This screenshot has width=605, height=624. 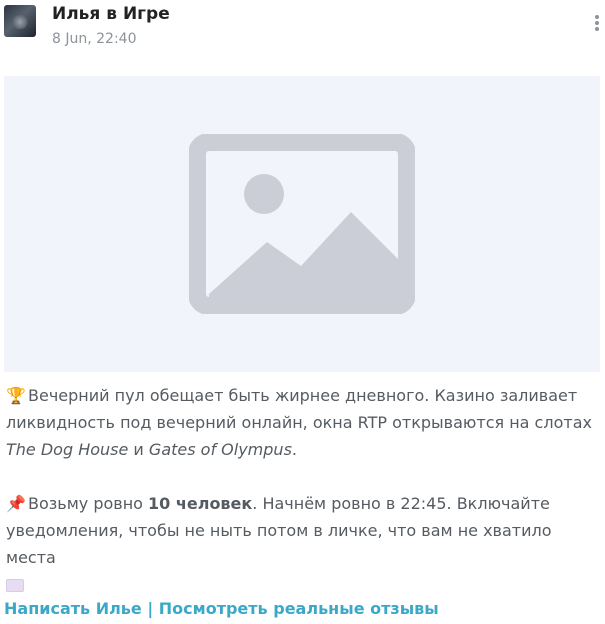 I want to click on pushpin-icon: 📌, so click(x=16, y=503).